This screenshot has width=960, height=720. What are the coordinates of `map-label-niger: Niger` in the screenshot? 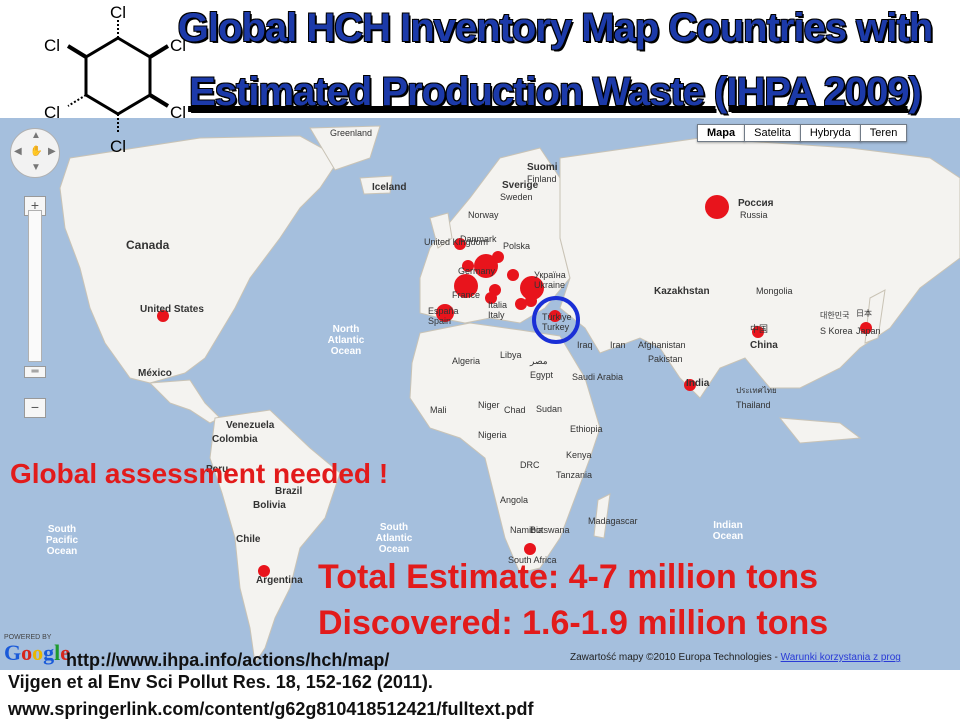 It's located at (489, 405).